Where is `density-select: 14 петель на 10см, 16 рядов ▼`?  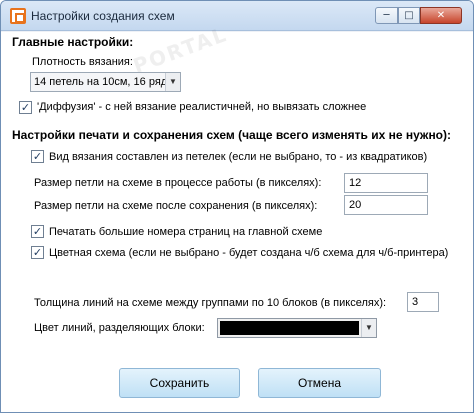 density-select: 14 петель на 10см, 16 рядов ▼ is located at coordinates (105, 82).